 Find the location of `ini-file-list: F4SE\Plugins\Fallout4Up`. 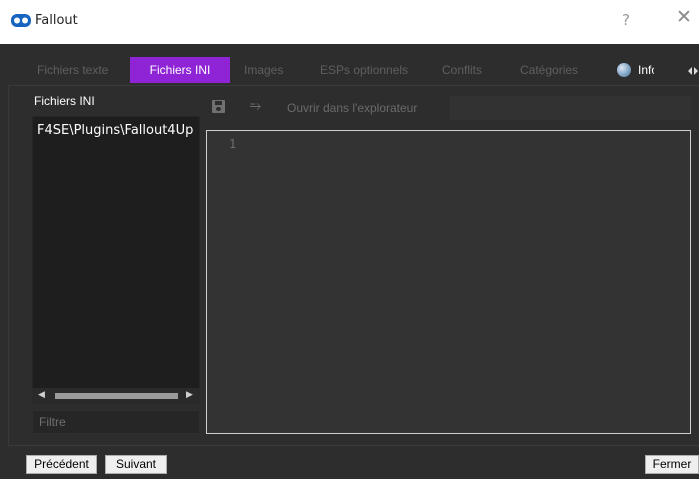

ini-file-list: F4SE\Plugins\Fallout4Up is located at coordinates (116, 260).